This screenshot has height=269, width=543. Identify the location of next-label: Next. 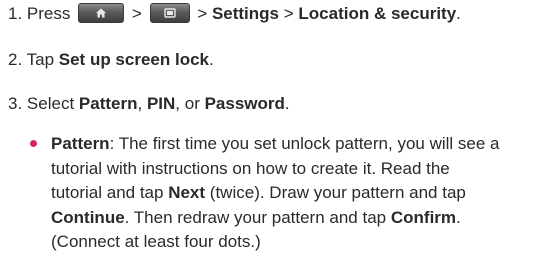
(187, 192).